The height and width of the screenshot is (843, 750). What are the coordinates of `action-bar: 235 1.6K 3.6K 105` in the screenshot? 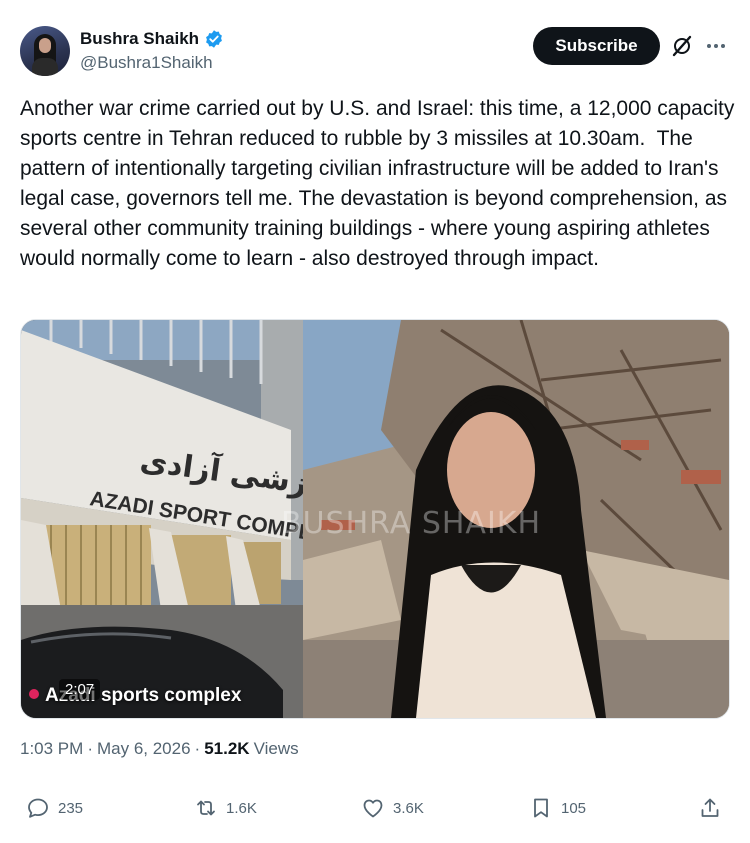 It's located at (375, 814).